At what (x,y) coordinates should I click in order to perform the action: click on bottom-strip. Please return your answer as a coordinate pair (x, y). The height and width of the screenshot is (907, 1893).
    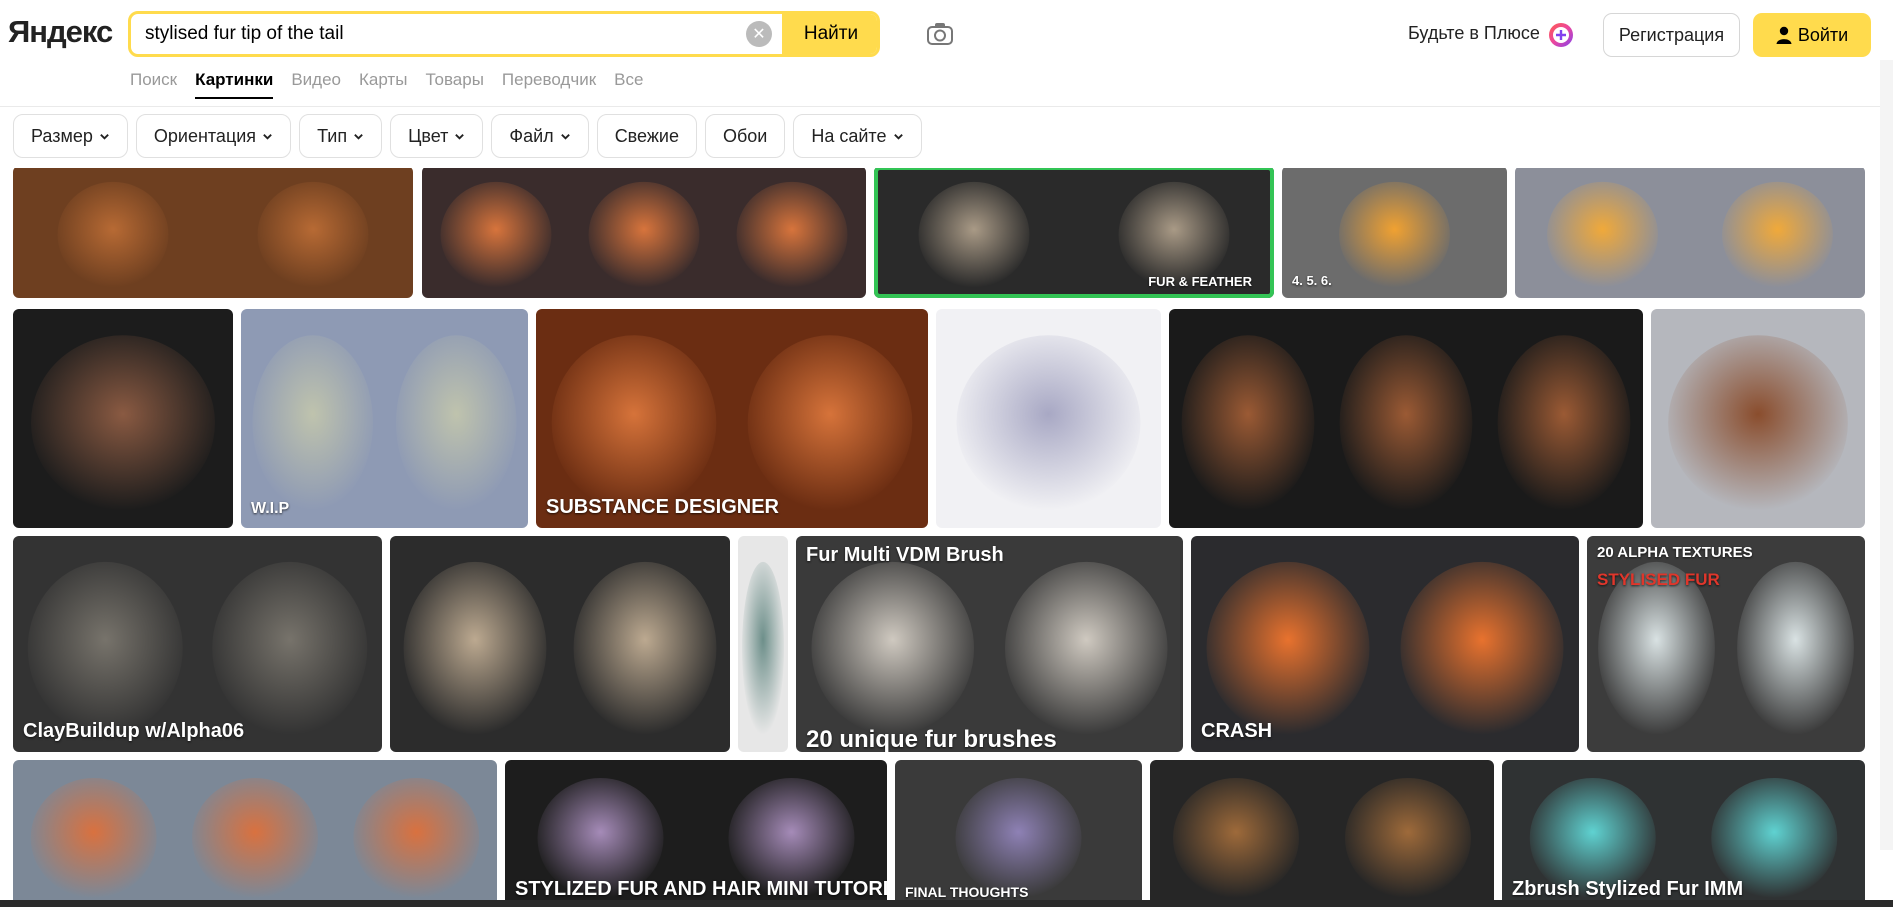
    Looking at the image, I should click on (946, 903).